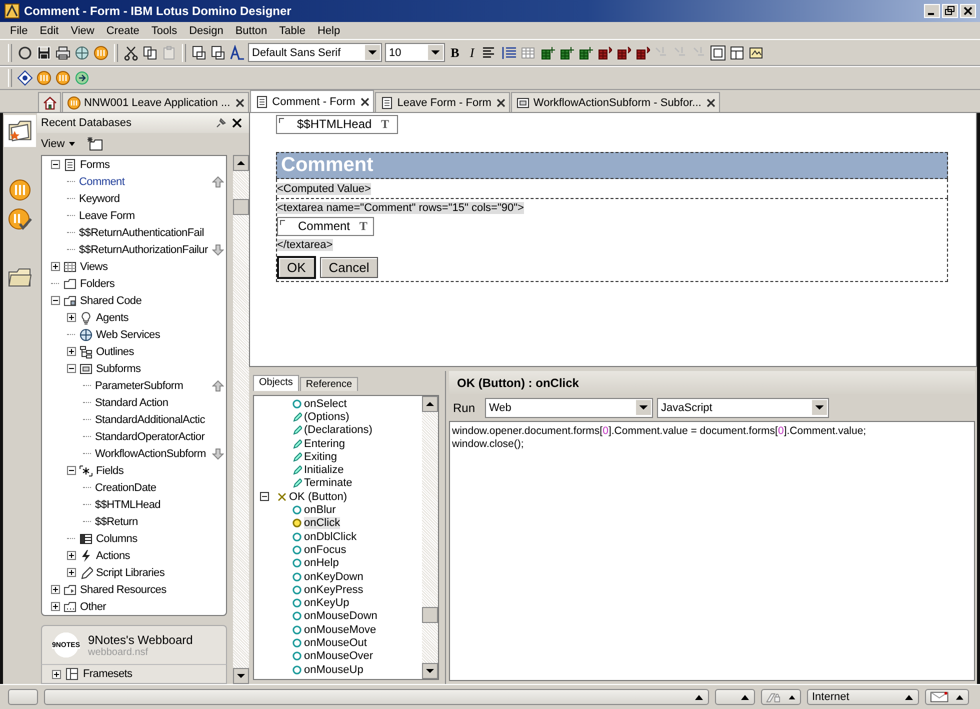 Image resolution: width=980 pixels, height=709 pixels. Describe the element at coordinates (20, 131) in the screenshot. I see `bookmark-folder-icon` at that location.